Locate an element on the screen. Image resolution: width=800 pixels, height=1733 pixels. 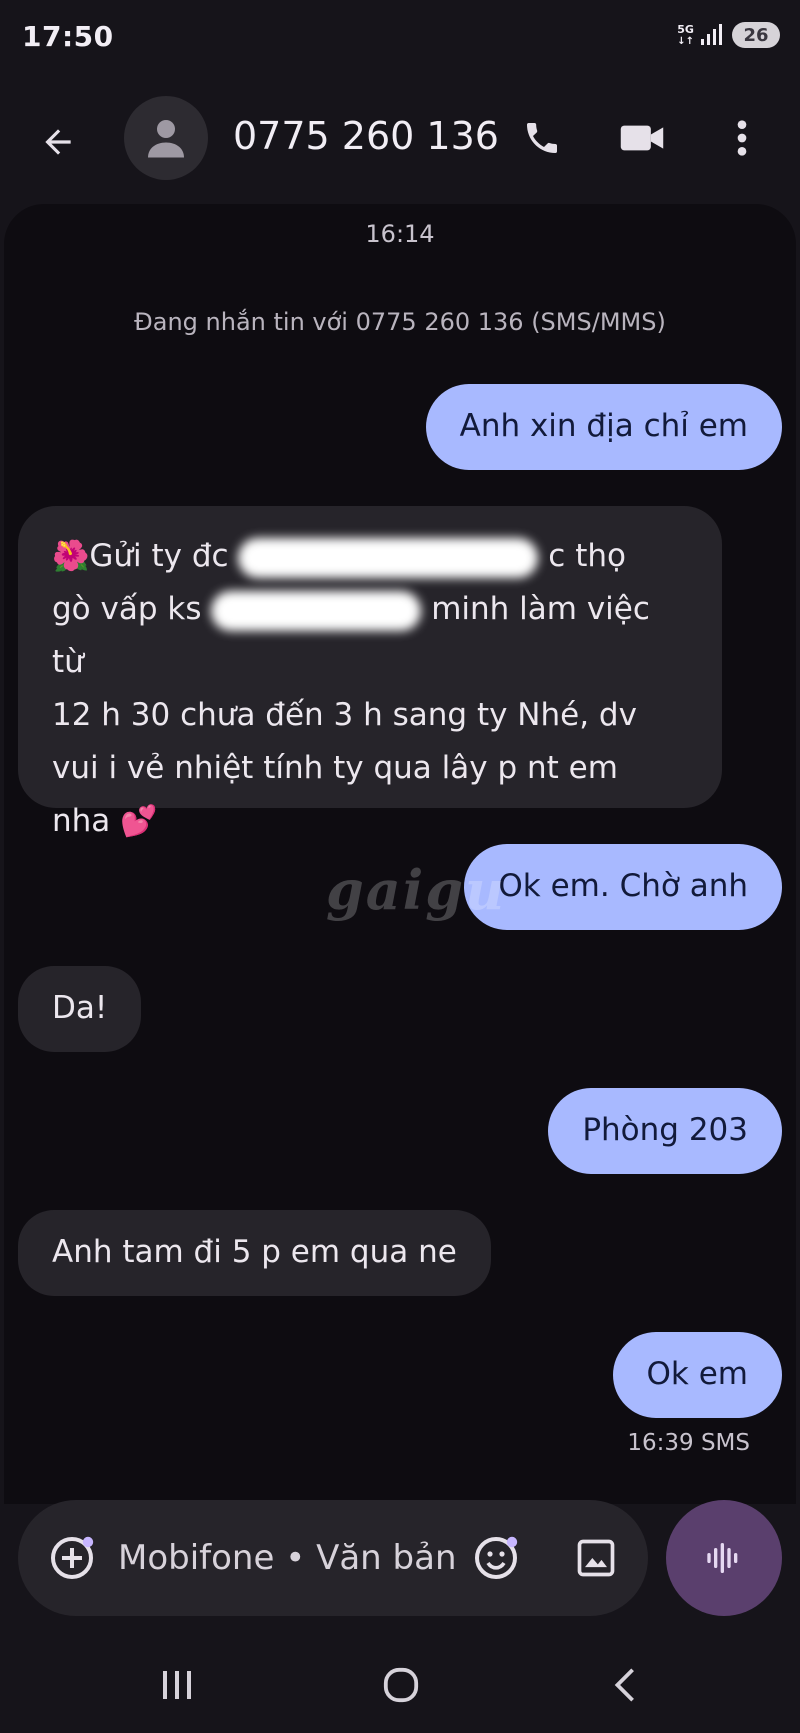
emoji-smile-icon is located at coordinates (496, 1557).